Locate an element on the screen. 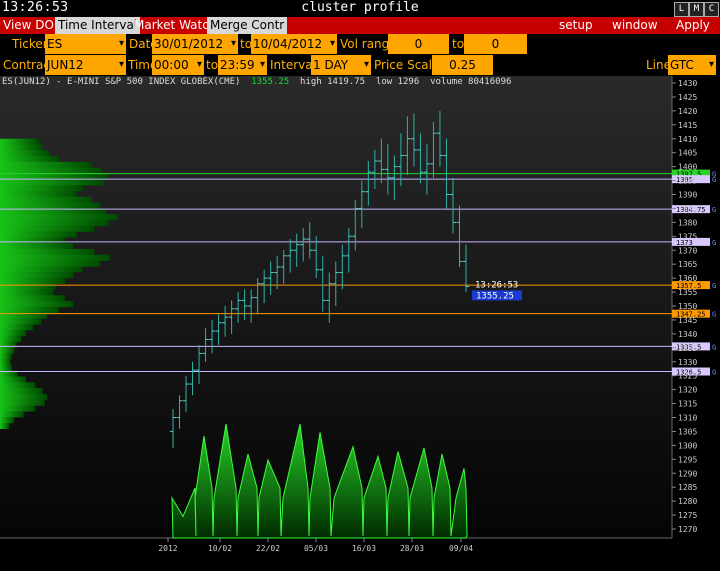  y-tick-label: 1295 is located at coordinates (687, 459).